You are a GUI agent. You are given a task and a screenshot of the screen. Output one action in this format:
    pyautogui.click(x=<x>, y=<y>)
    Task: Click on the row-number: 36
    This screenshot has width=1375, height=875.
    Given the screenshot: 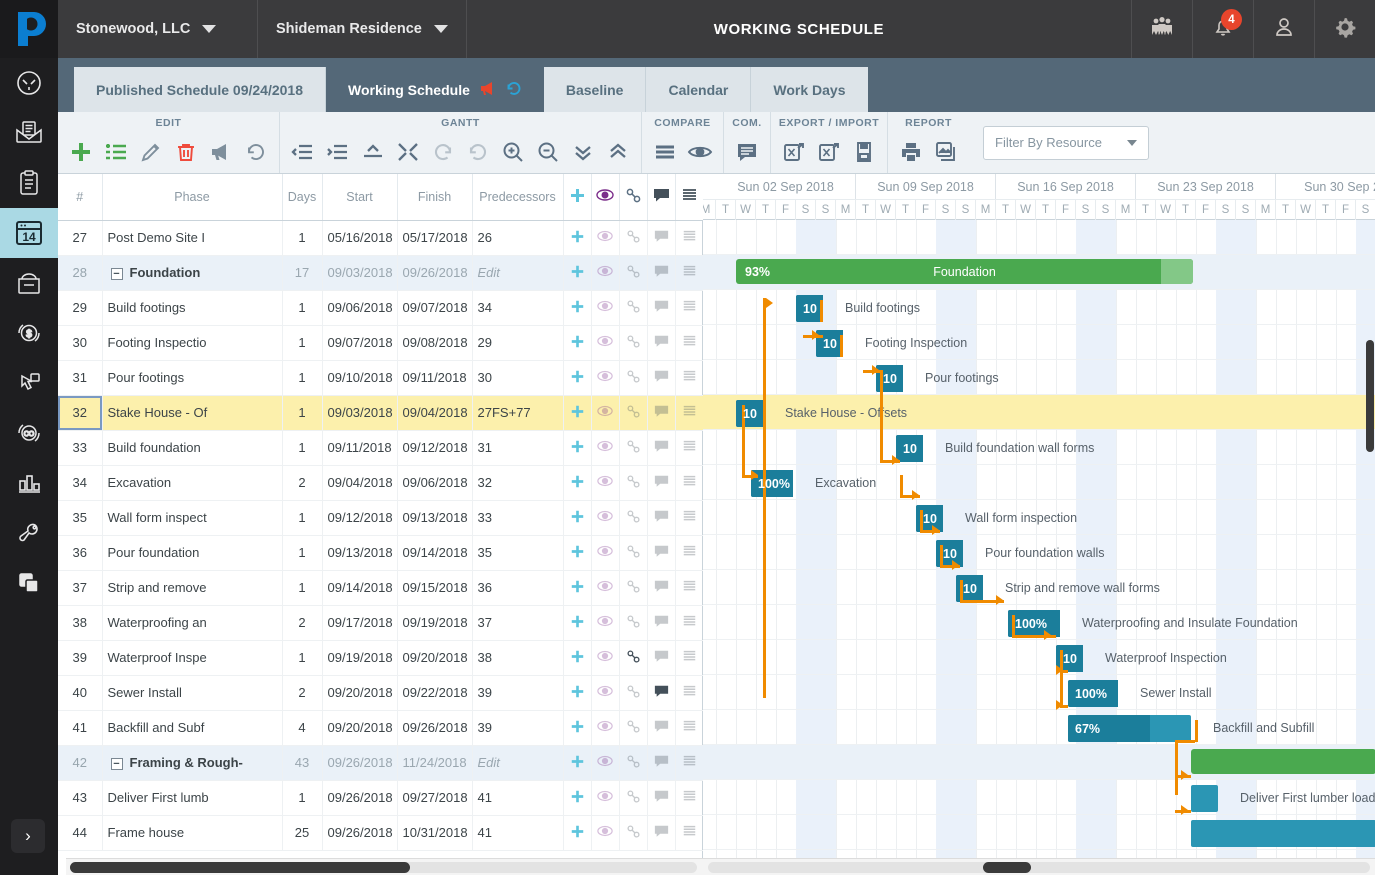 What is the action you would take?
    pyautogui.click(x=80, y=553)
    